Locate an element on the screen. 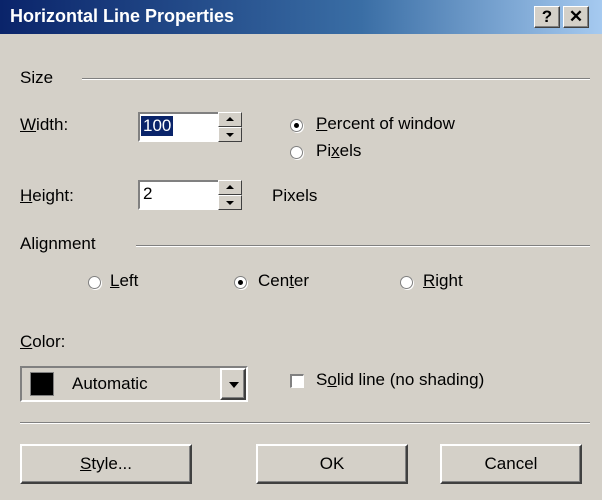 The image size is (602, 500). align-right-label: Right is located at coordinates (443, 281).